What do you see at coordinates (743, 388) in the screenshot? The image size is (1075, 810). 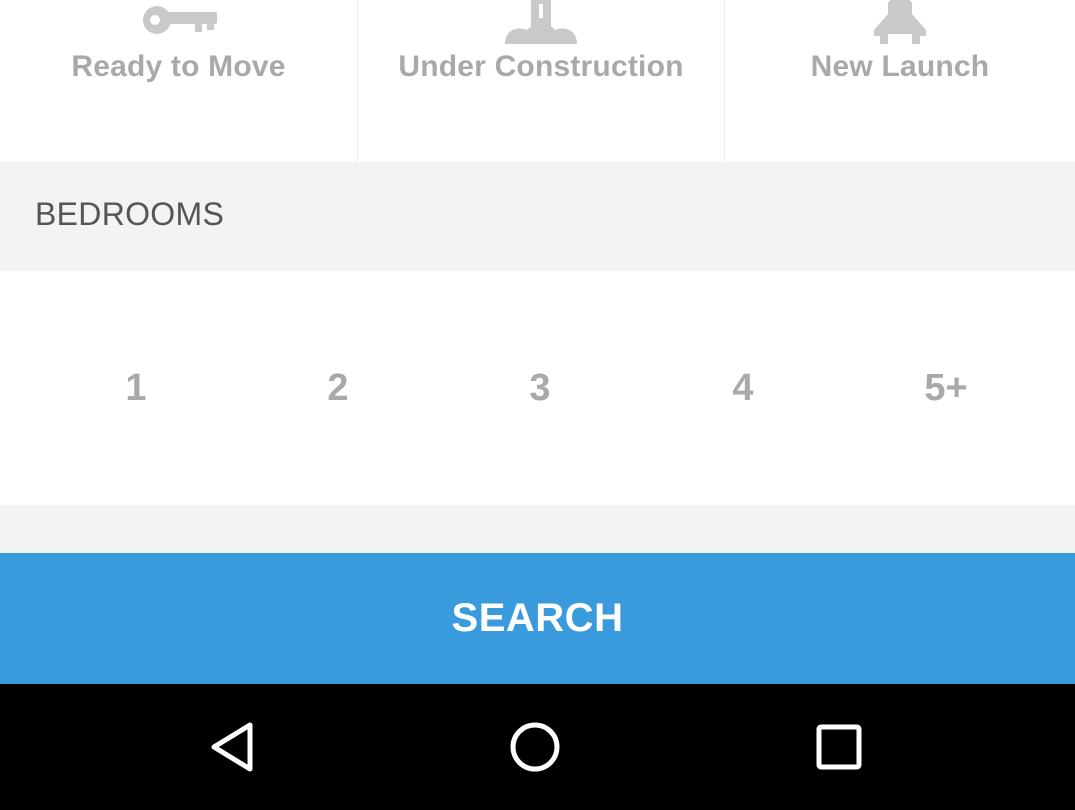 I see `bedroom-option-4: 4` at bounding box center [743, 388].